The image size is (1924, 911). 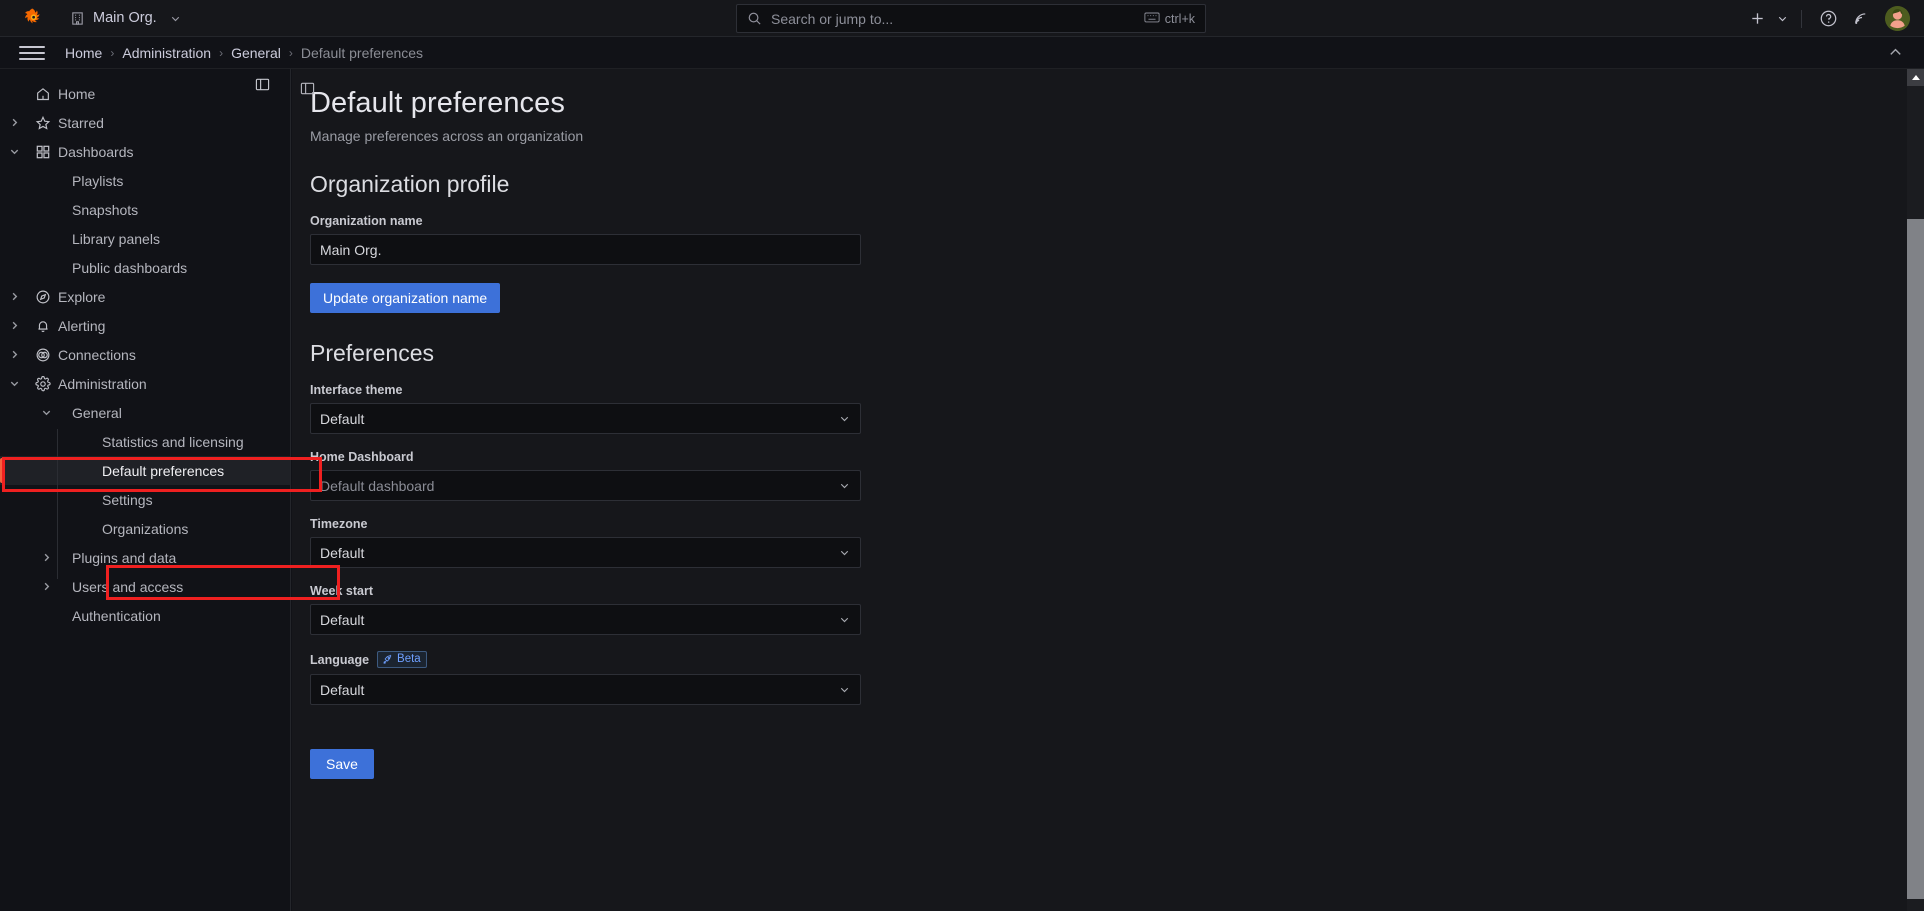 What do you see at coordinates (362, 457) in the screenshot?
I see `field-label-text: Home Dashboard` at bounding box center [362, 457].